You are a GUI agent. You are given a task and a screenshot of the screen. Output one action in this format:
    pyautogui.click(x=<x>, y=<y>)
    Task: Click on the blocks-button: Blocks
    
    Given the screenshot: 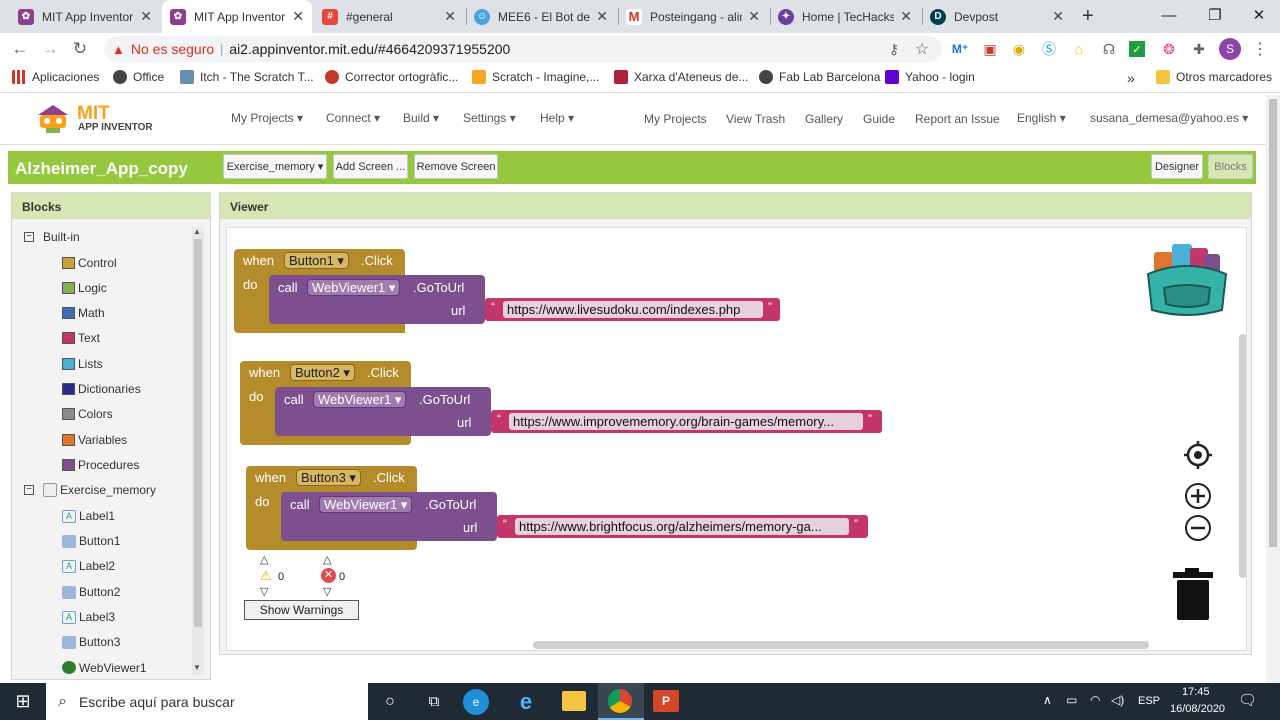 What is the action you would take?
    pyautogui.click(x=1230, y=166)
    